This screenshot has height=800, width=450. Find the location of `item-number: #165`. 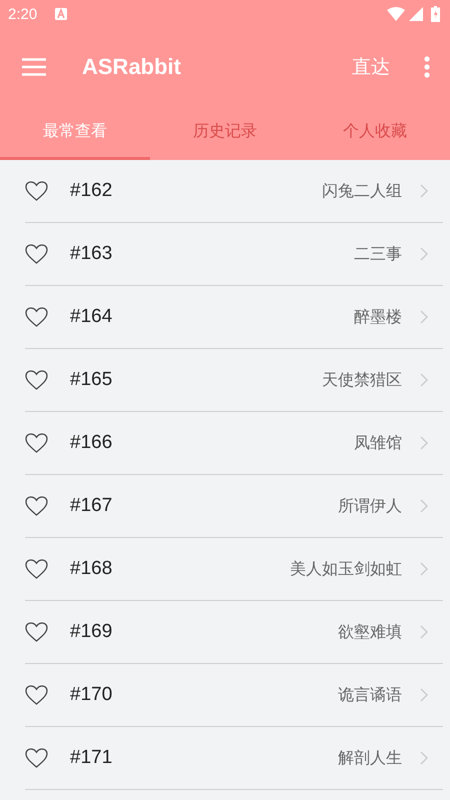

item-number: #165 is located at coordinates (91, 380).